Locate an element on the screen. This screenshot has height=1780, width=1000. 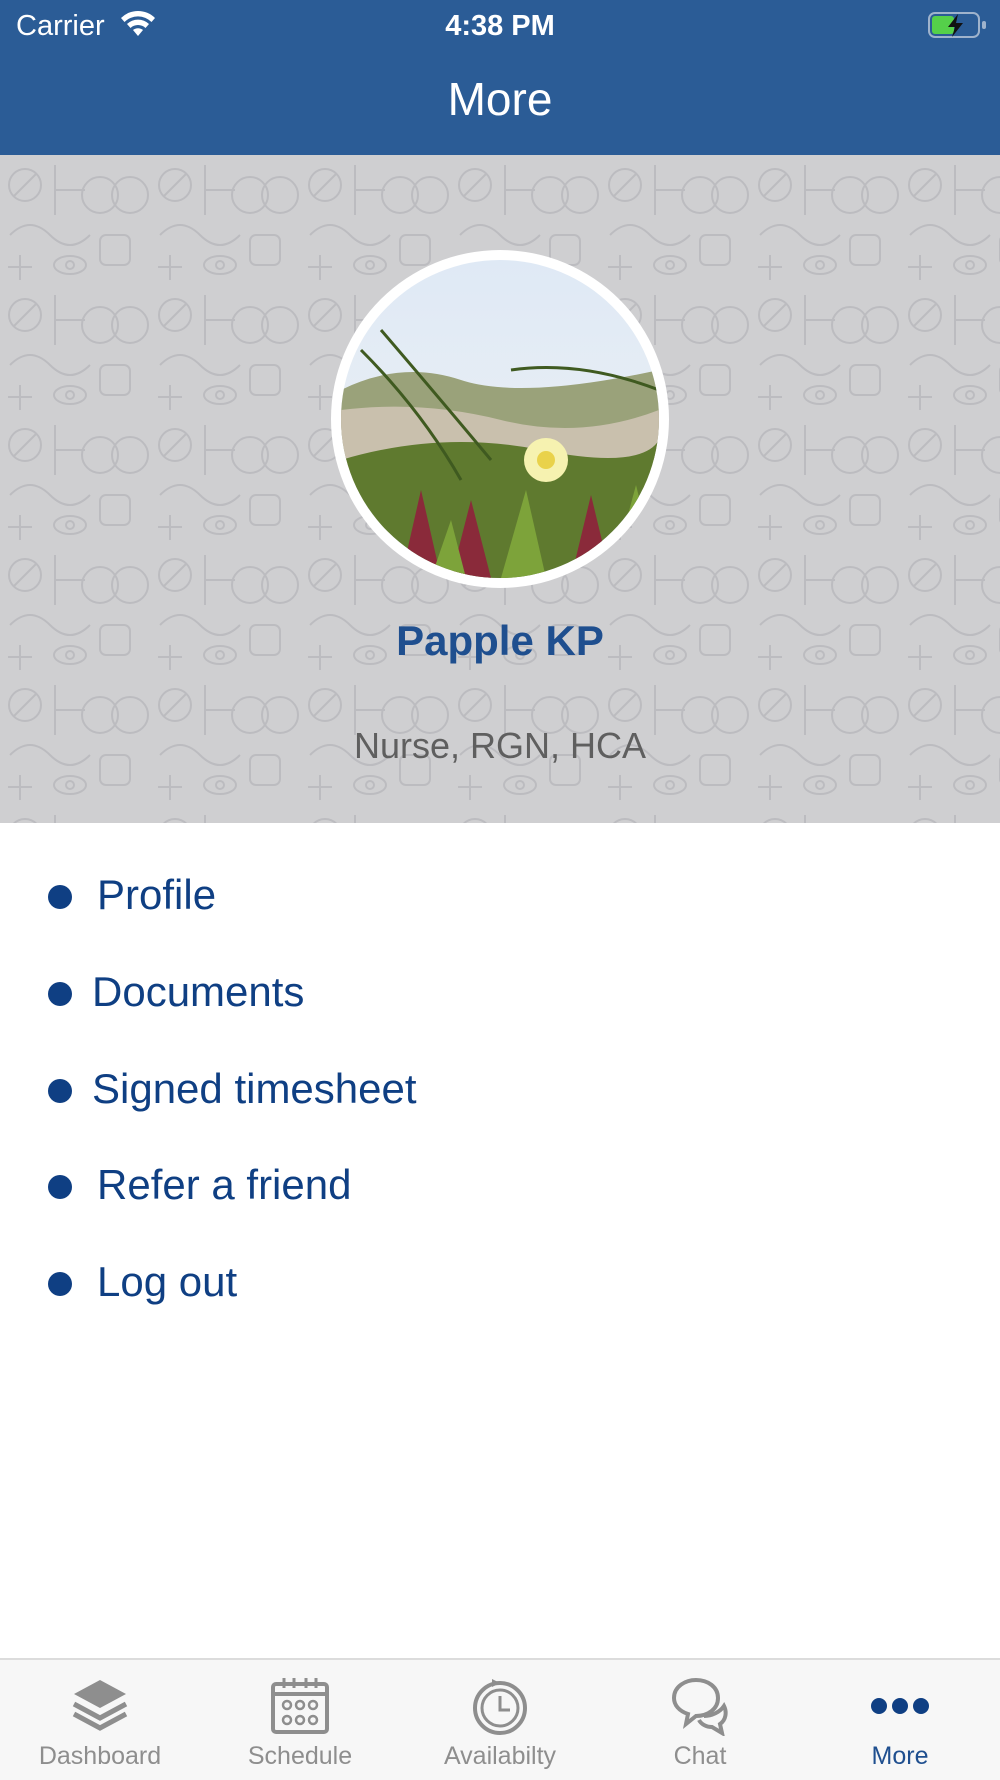
menu-item-label: Refer a friend is located at coordinates (224, 1184).